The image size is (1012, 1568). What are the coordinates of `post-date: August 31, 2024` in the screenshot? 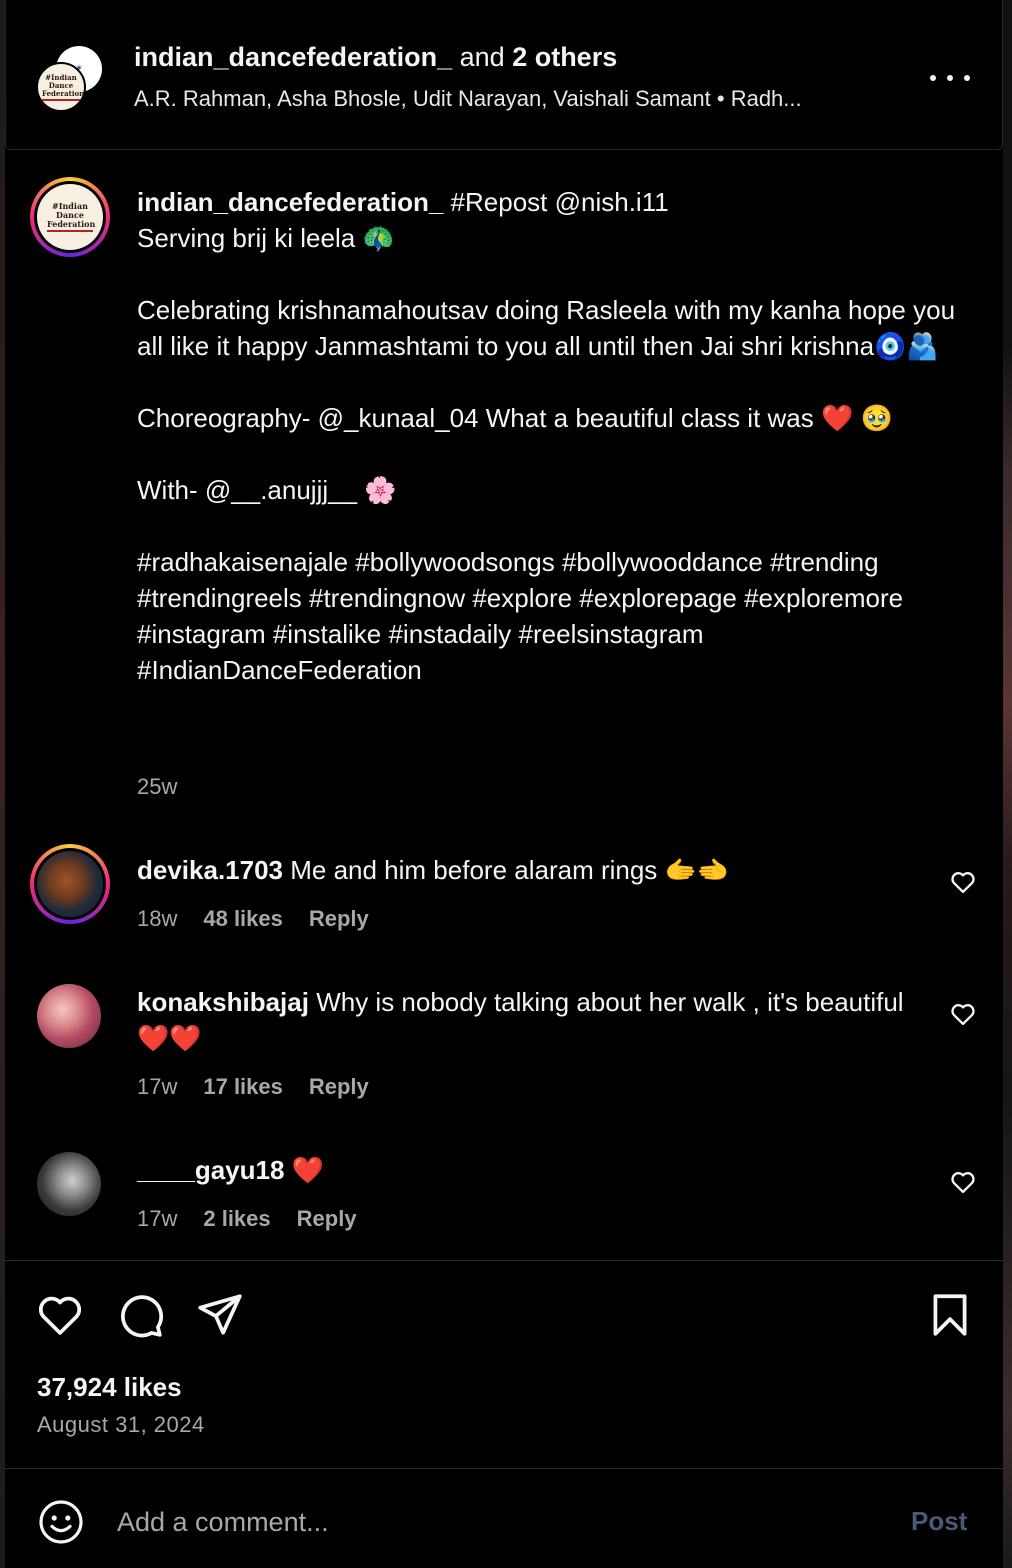 It's located at (121, 1424).